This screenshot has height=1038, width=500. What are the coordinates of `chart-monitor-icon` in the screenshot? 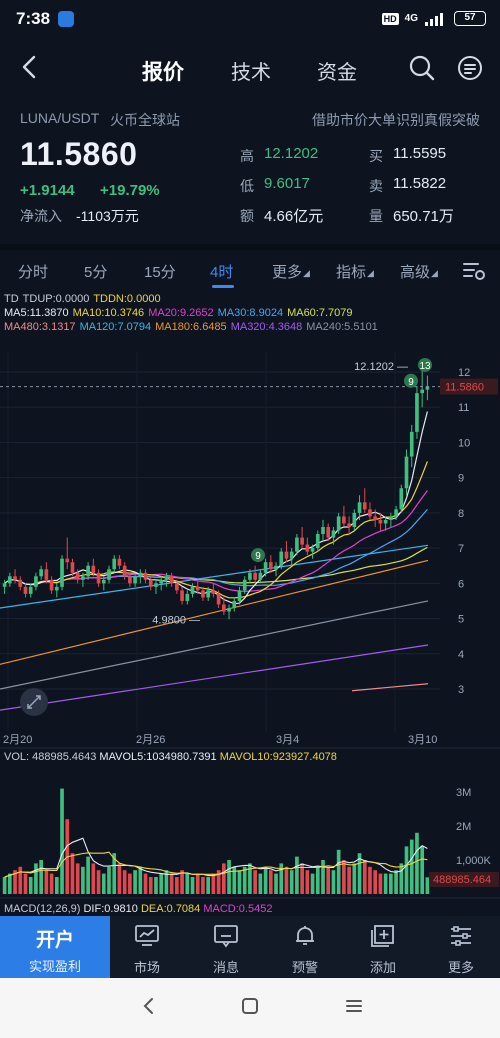 It's located at (147, 935).